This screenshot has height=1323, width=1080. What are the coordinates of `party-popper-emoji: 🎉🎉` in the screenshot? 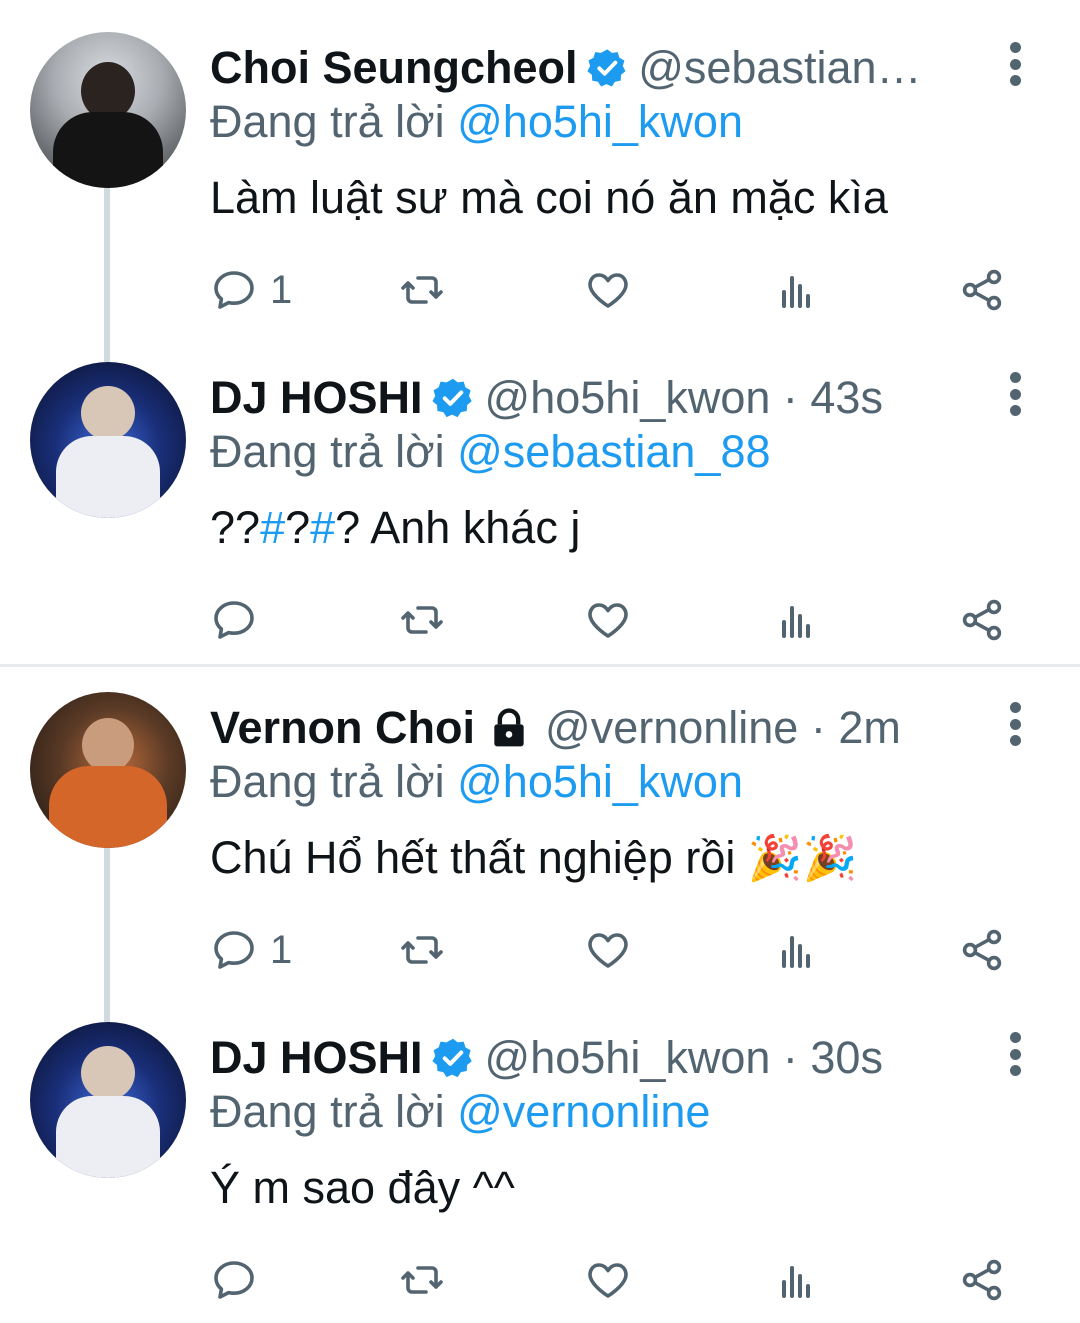 It's located at (802, 858).